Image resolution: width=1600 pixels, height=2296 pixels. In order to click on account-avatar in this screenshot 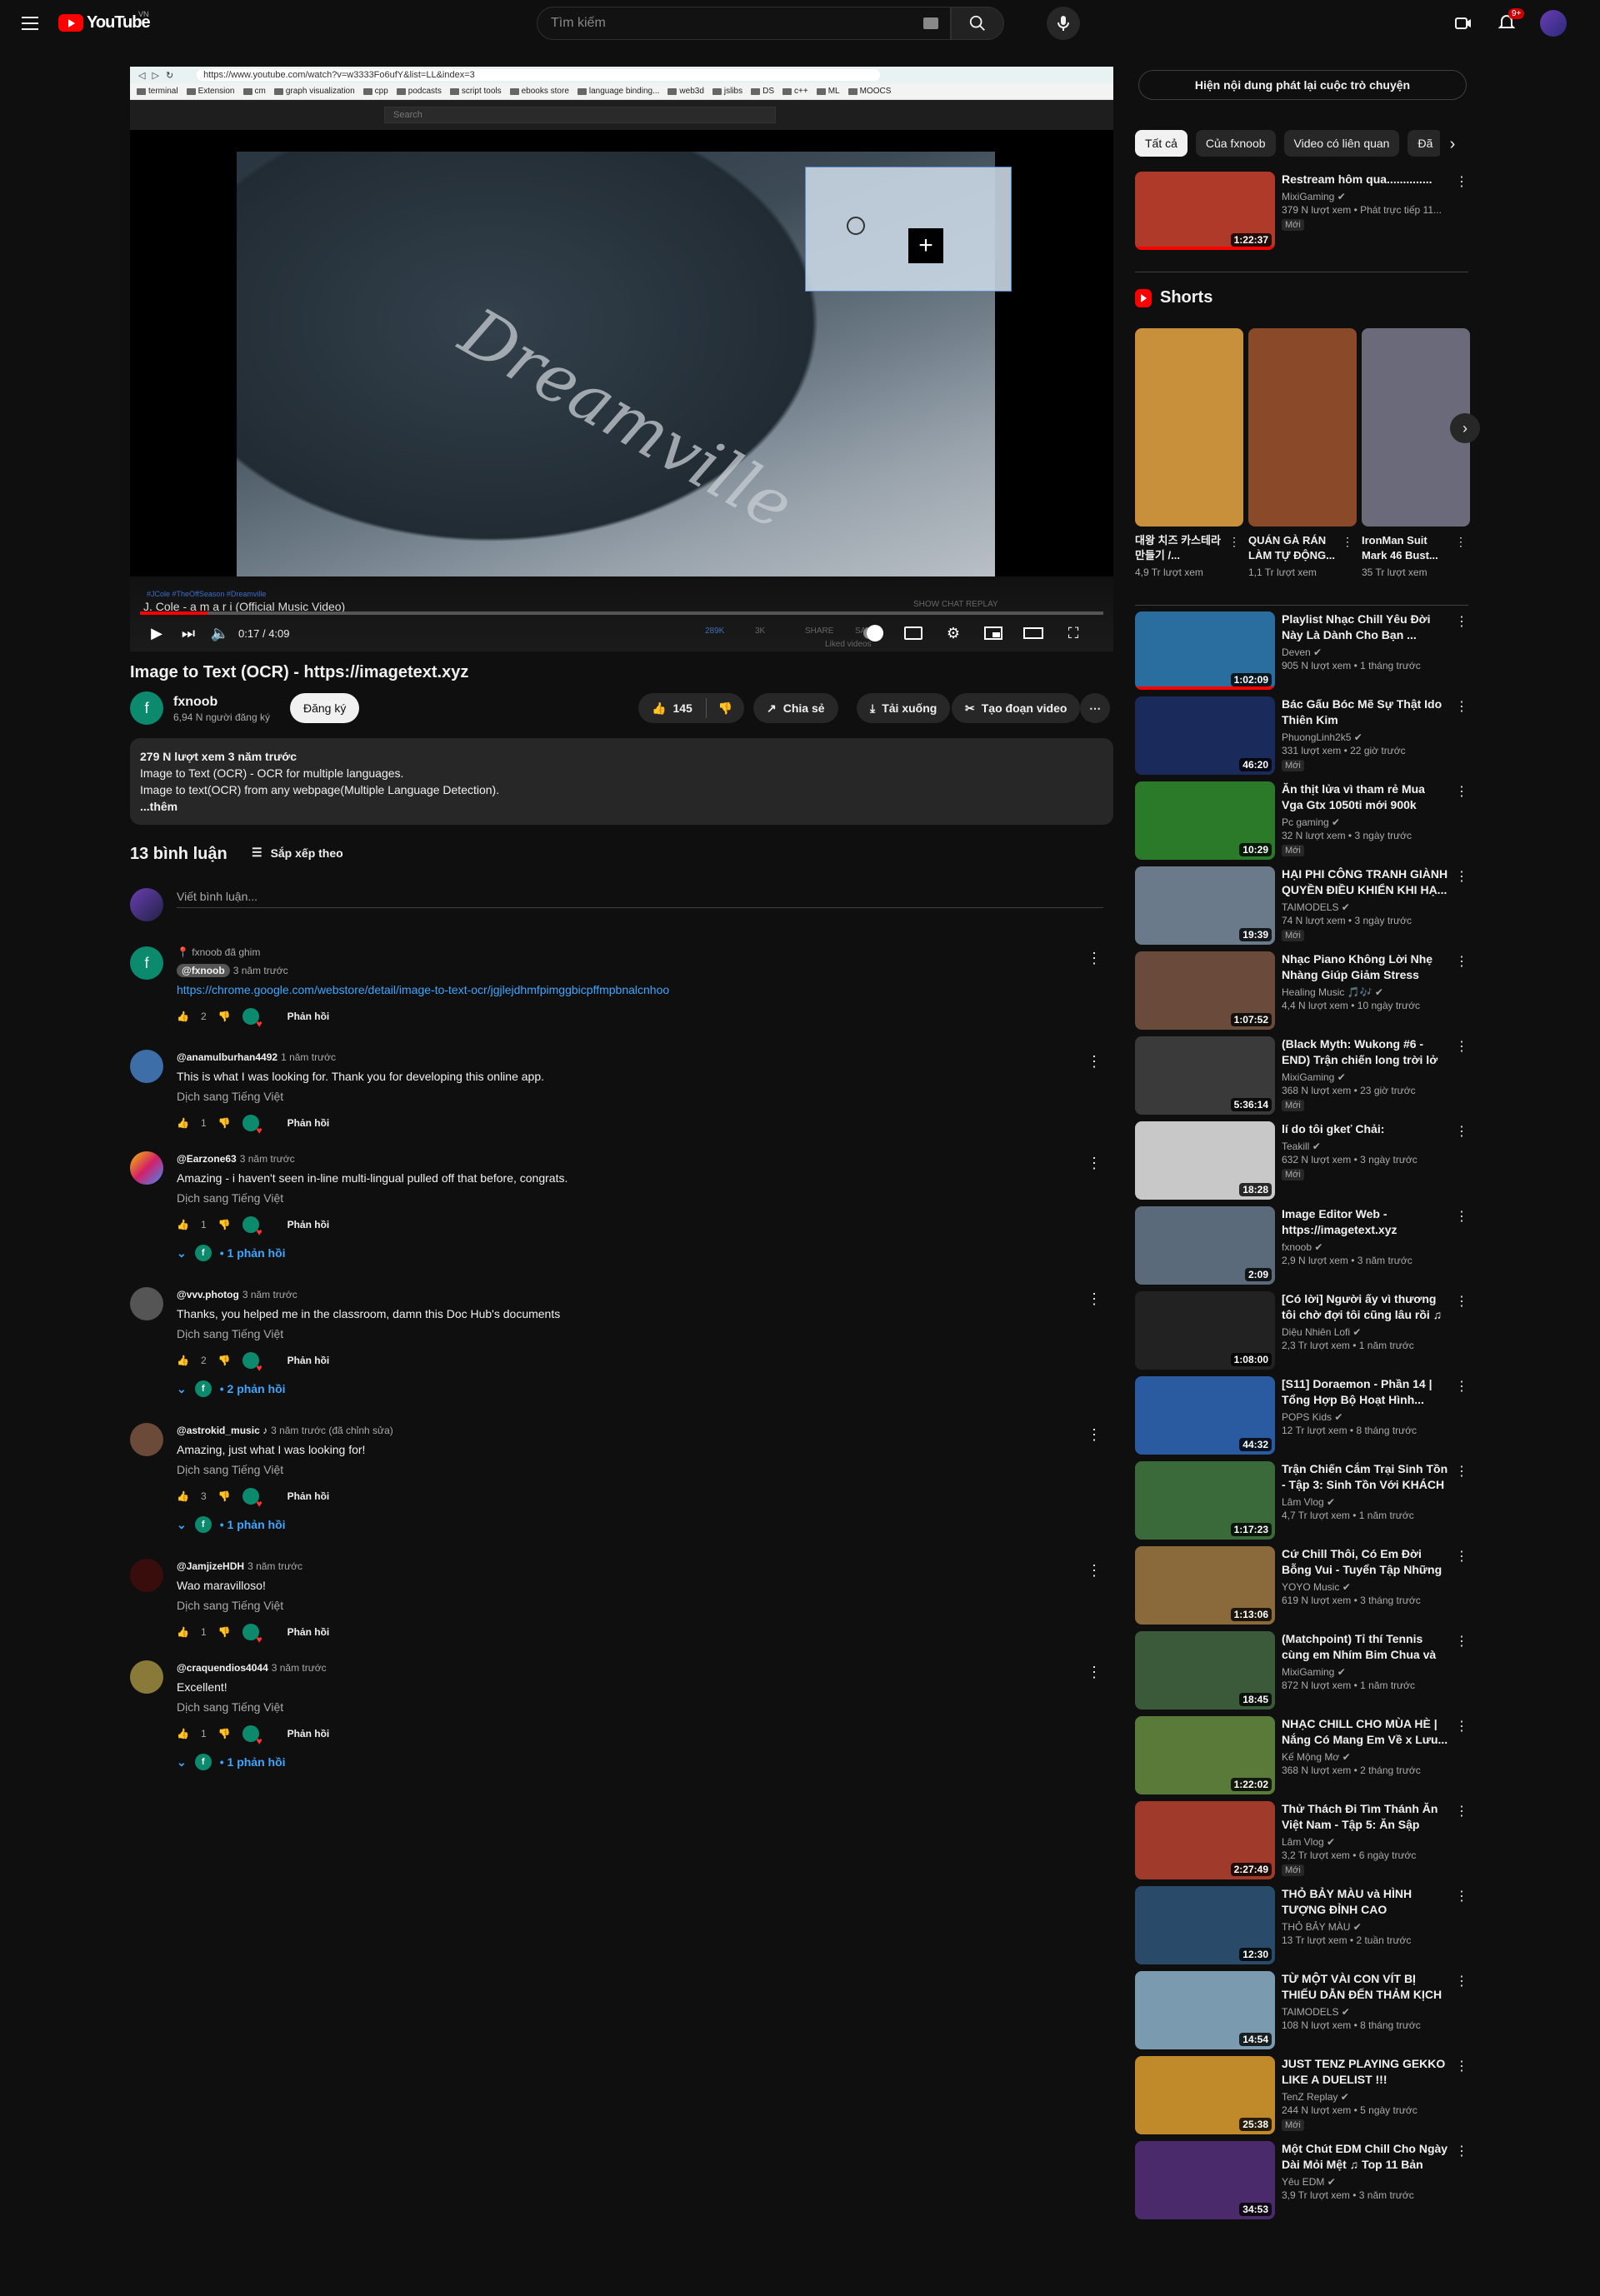, I will do `click(1553, 23)`.